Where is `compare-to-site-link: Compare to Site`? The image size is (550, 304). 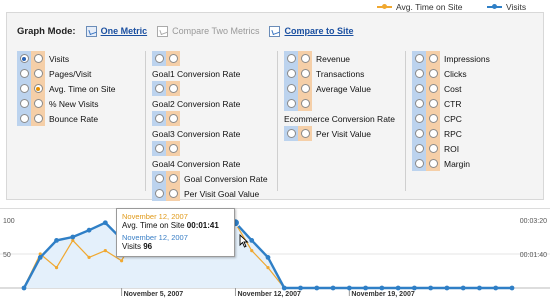
compare-to-site-link: Compare to Site is located at coordinates (318, 31).